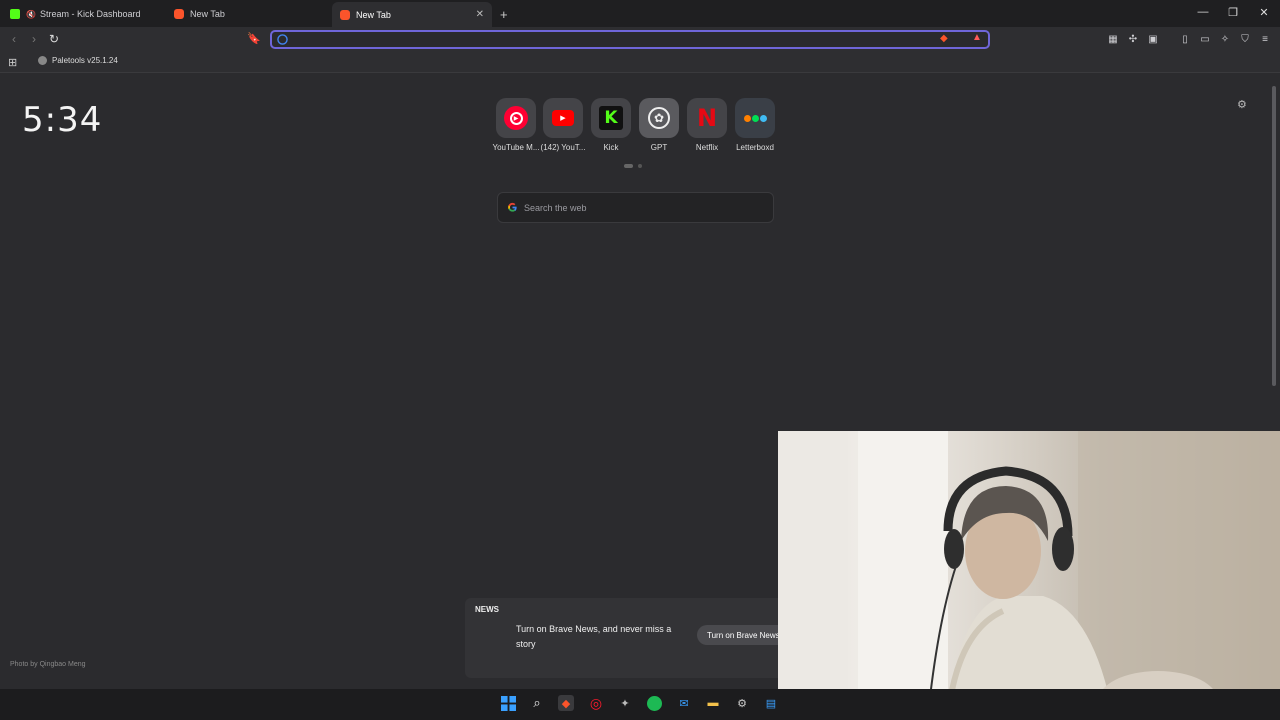 The height and width of the screenshot is (720, 1280). I want to click on brave-rewards-icon: ▲, so click(977, 37).